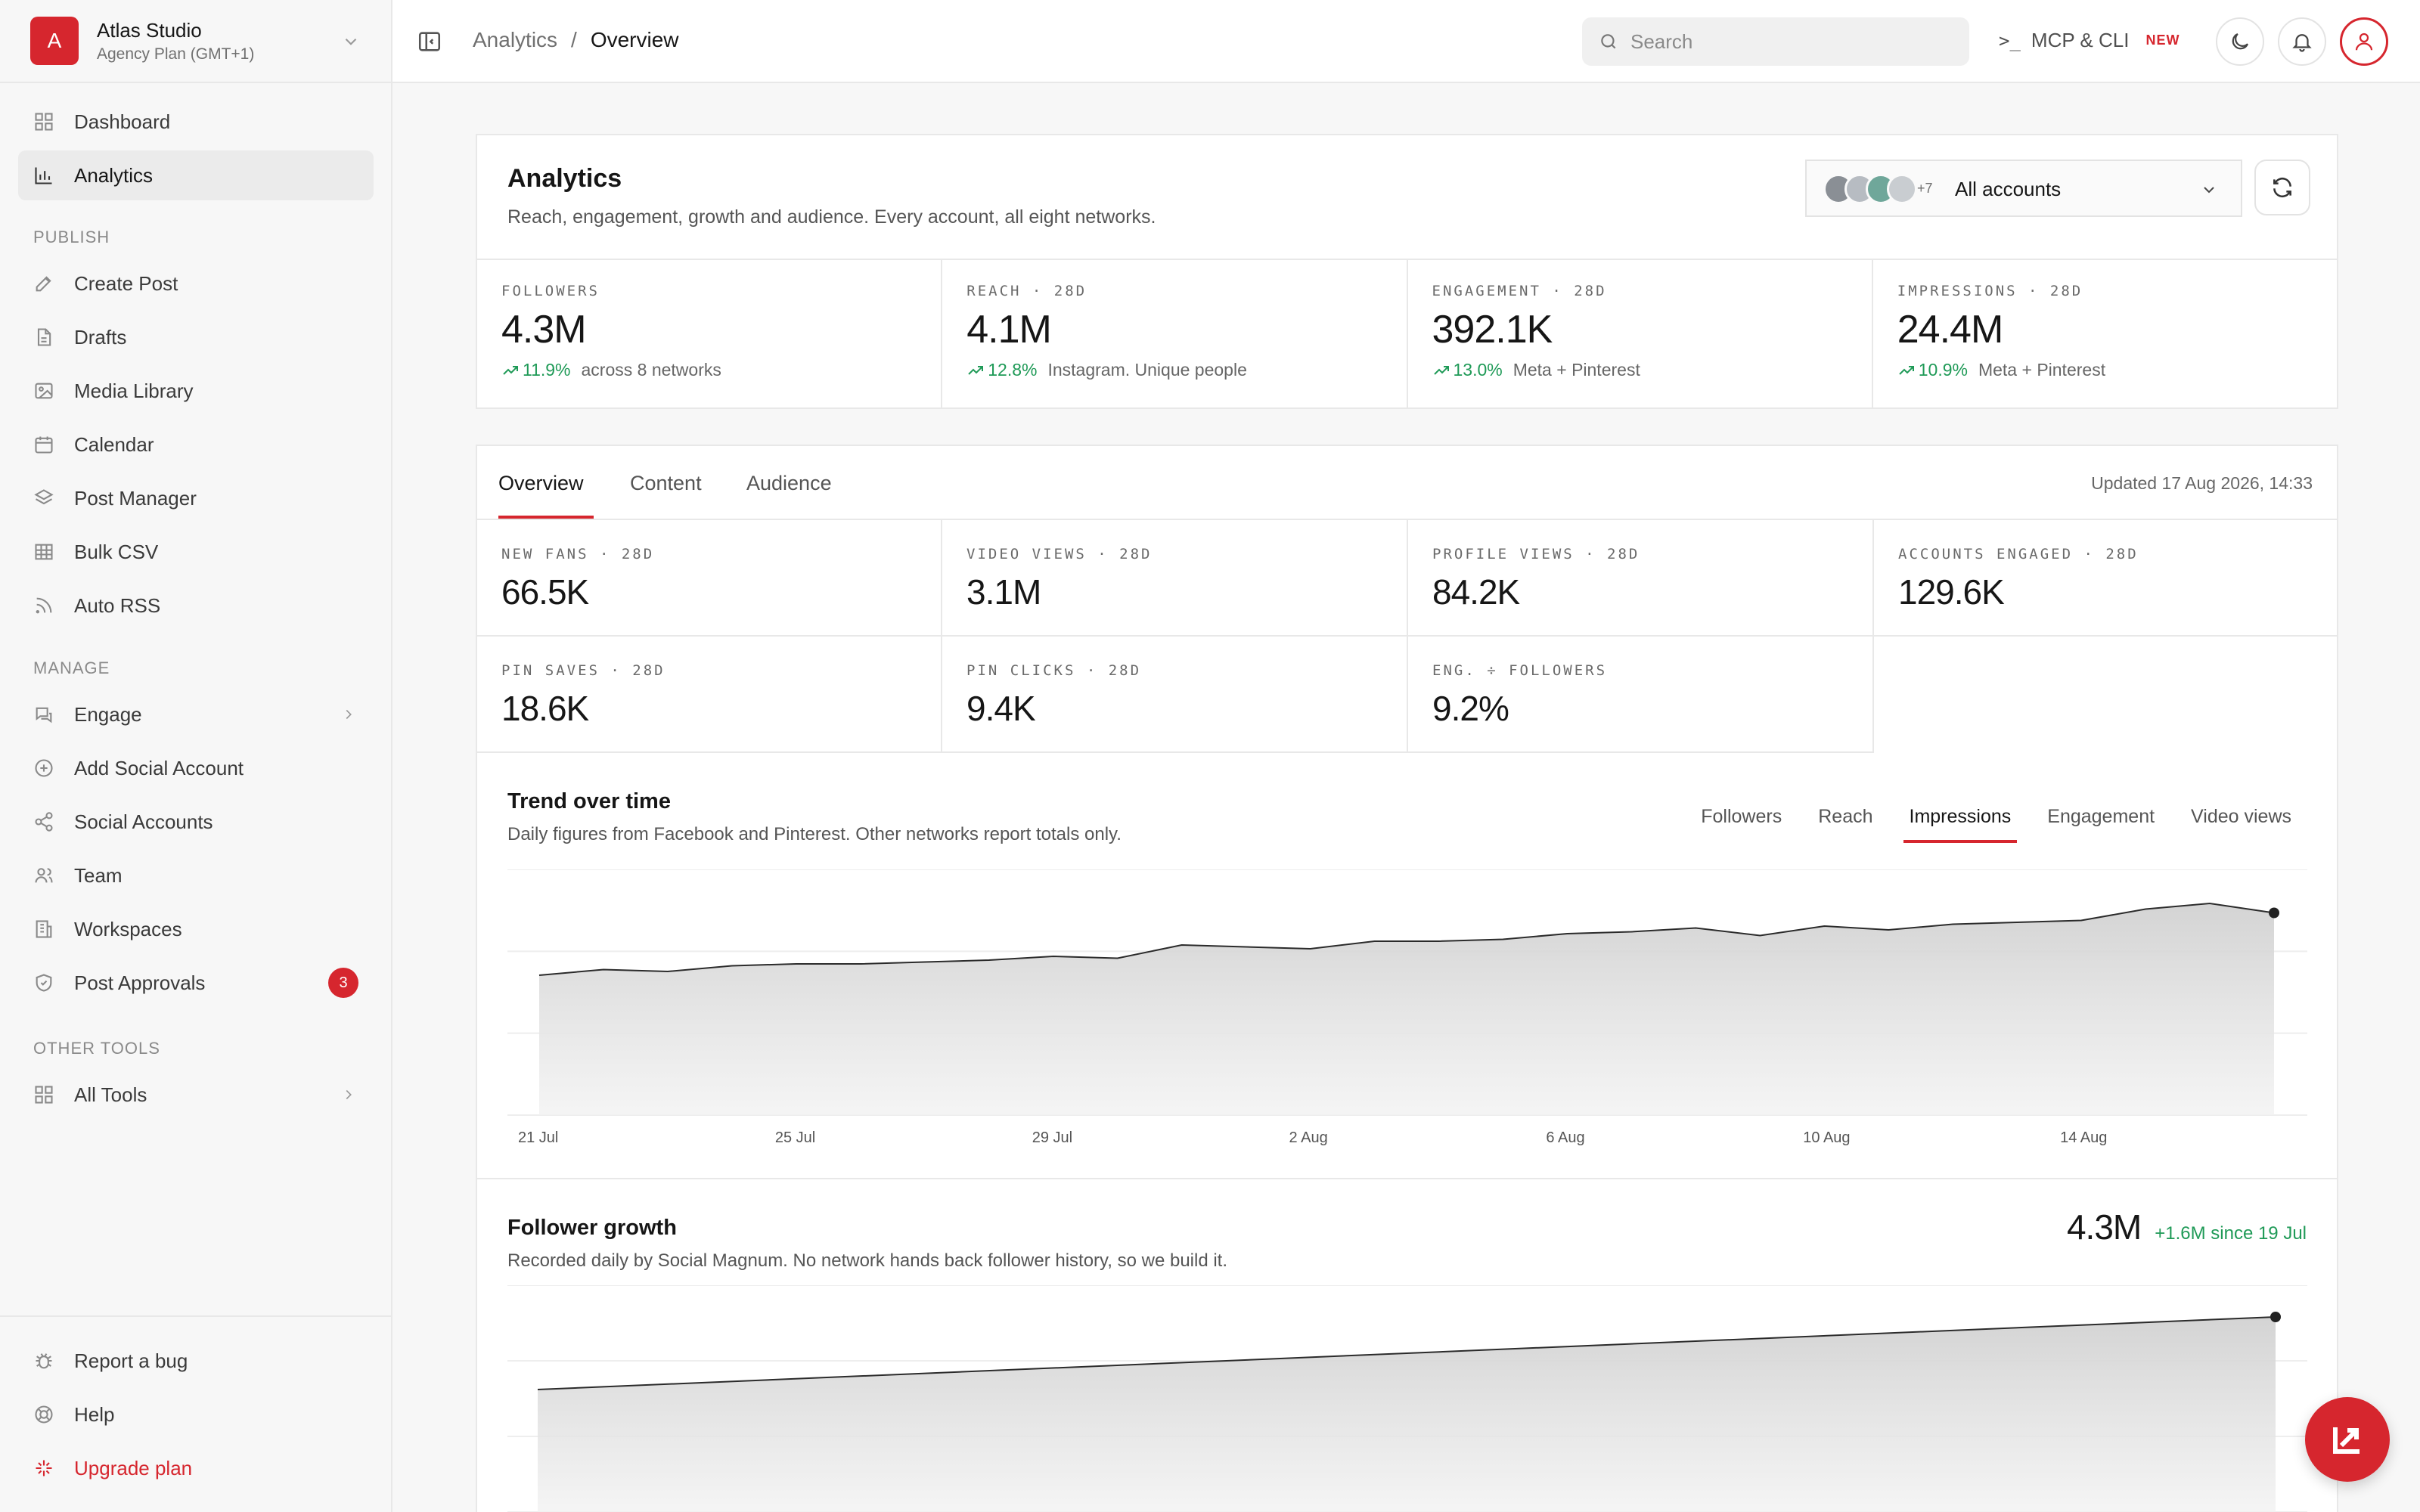 This screenshot has height=1512, width=2420. I want to click on sidebar-item-label: Bulk CSV, so click(116, 551).